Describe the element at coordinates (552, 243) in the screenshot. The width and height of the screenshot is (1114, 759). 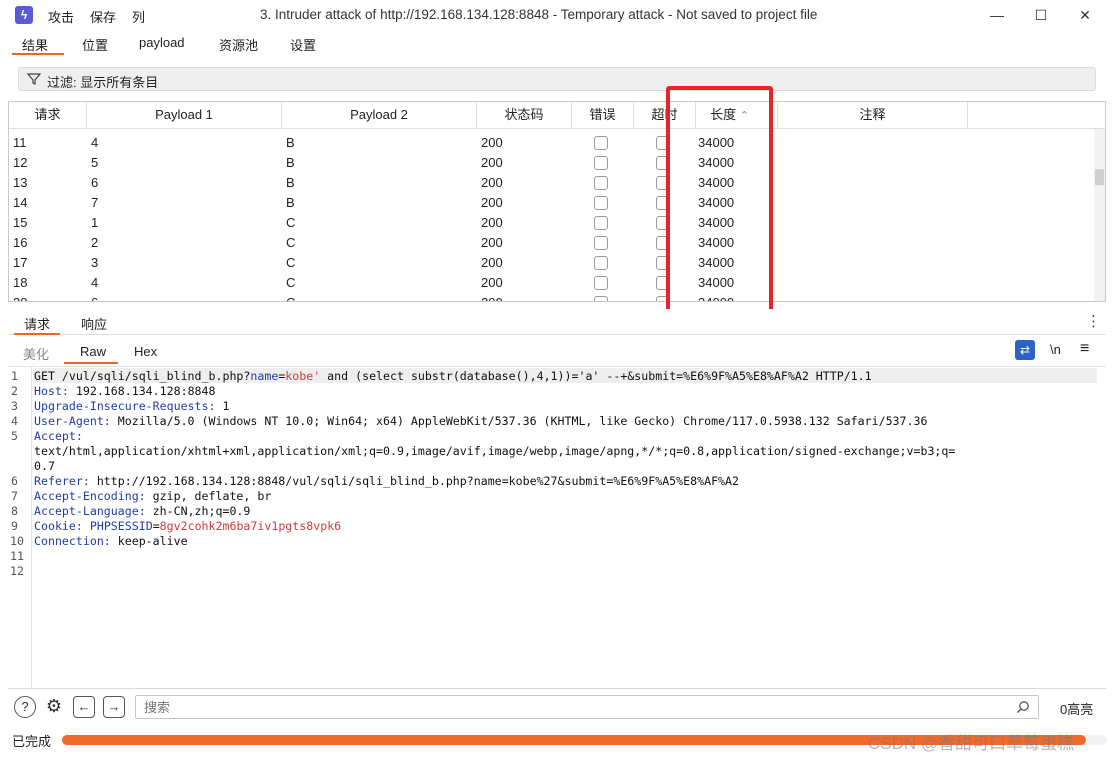
I see `table-row: 16 2 C 200 34000` at that location.